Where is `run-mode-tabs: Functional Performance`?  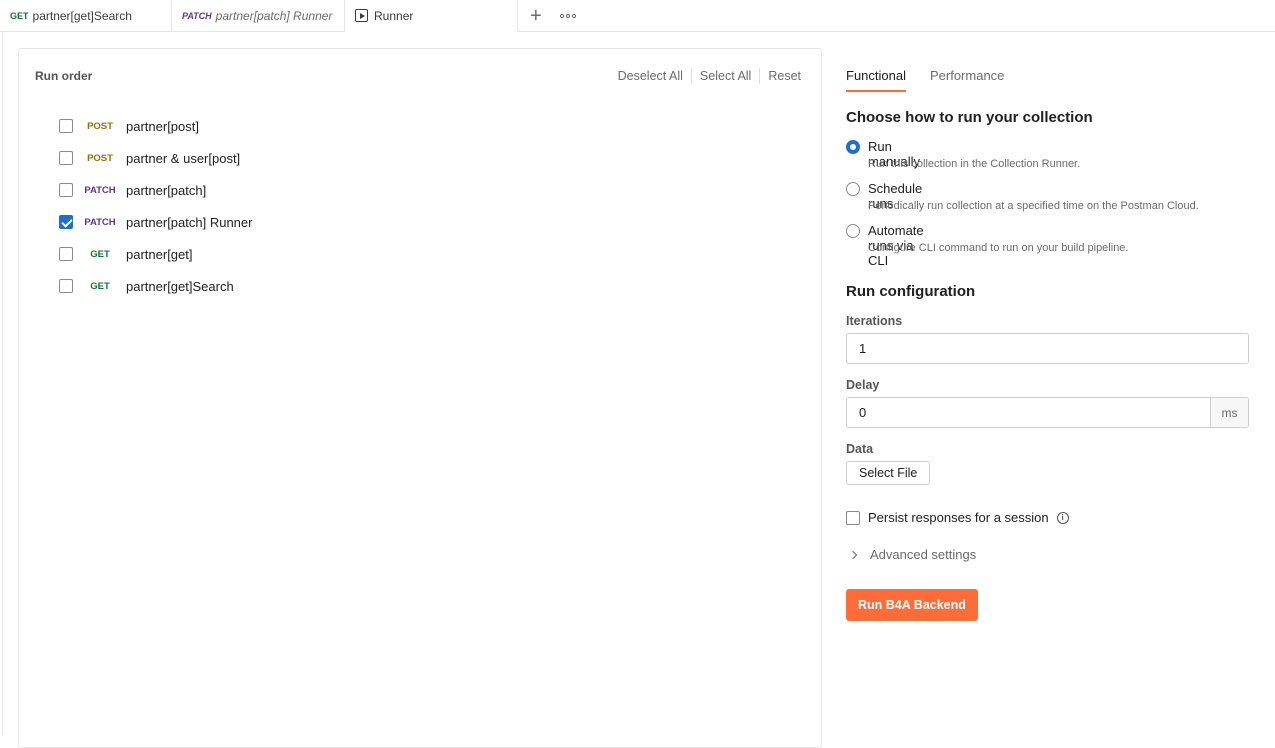 run-mode-tabs: Functional Performance is located at coordinates (1048, 76).